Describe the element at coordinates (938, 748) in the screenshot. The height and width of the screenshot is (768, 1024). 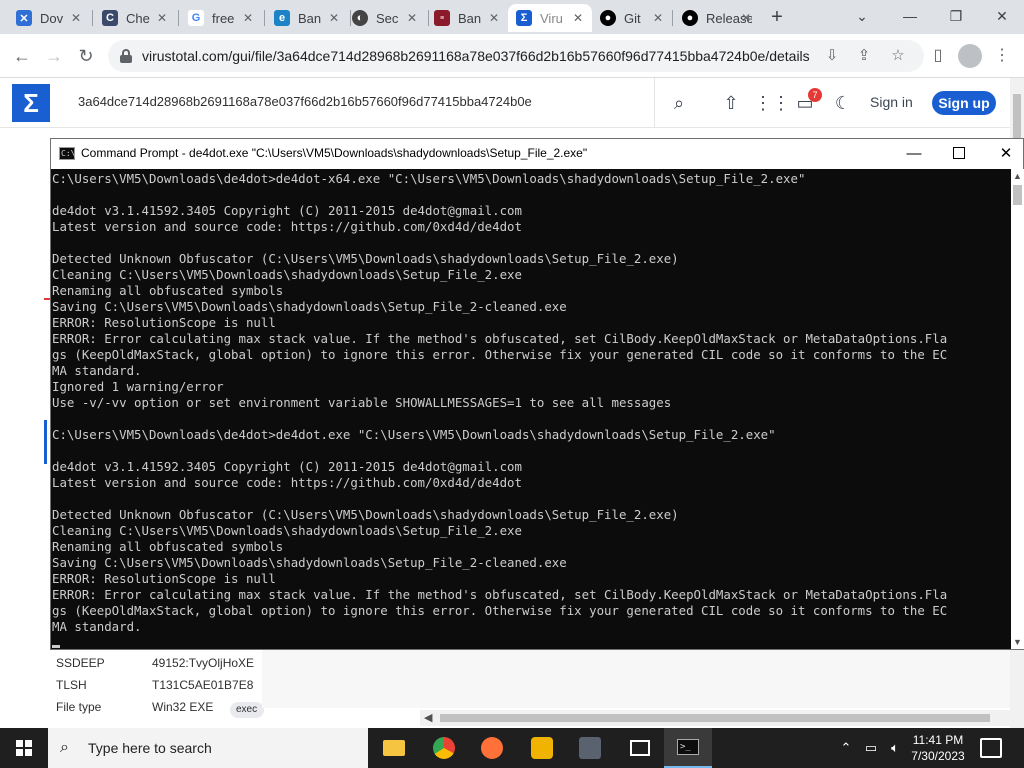
I see `taskbar-clock: 11:41 PM 7/30/2023` at that location.